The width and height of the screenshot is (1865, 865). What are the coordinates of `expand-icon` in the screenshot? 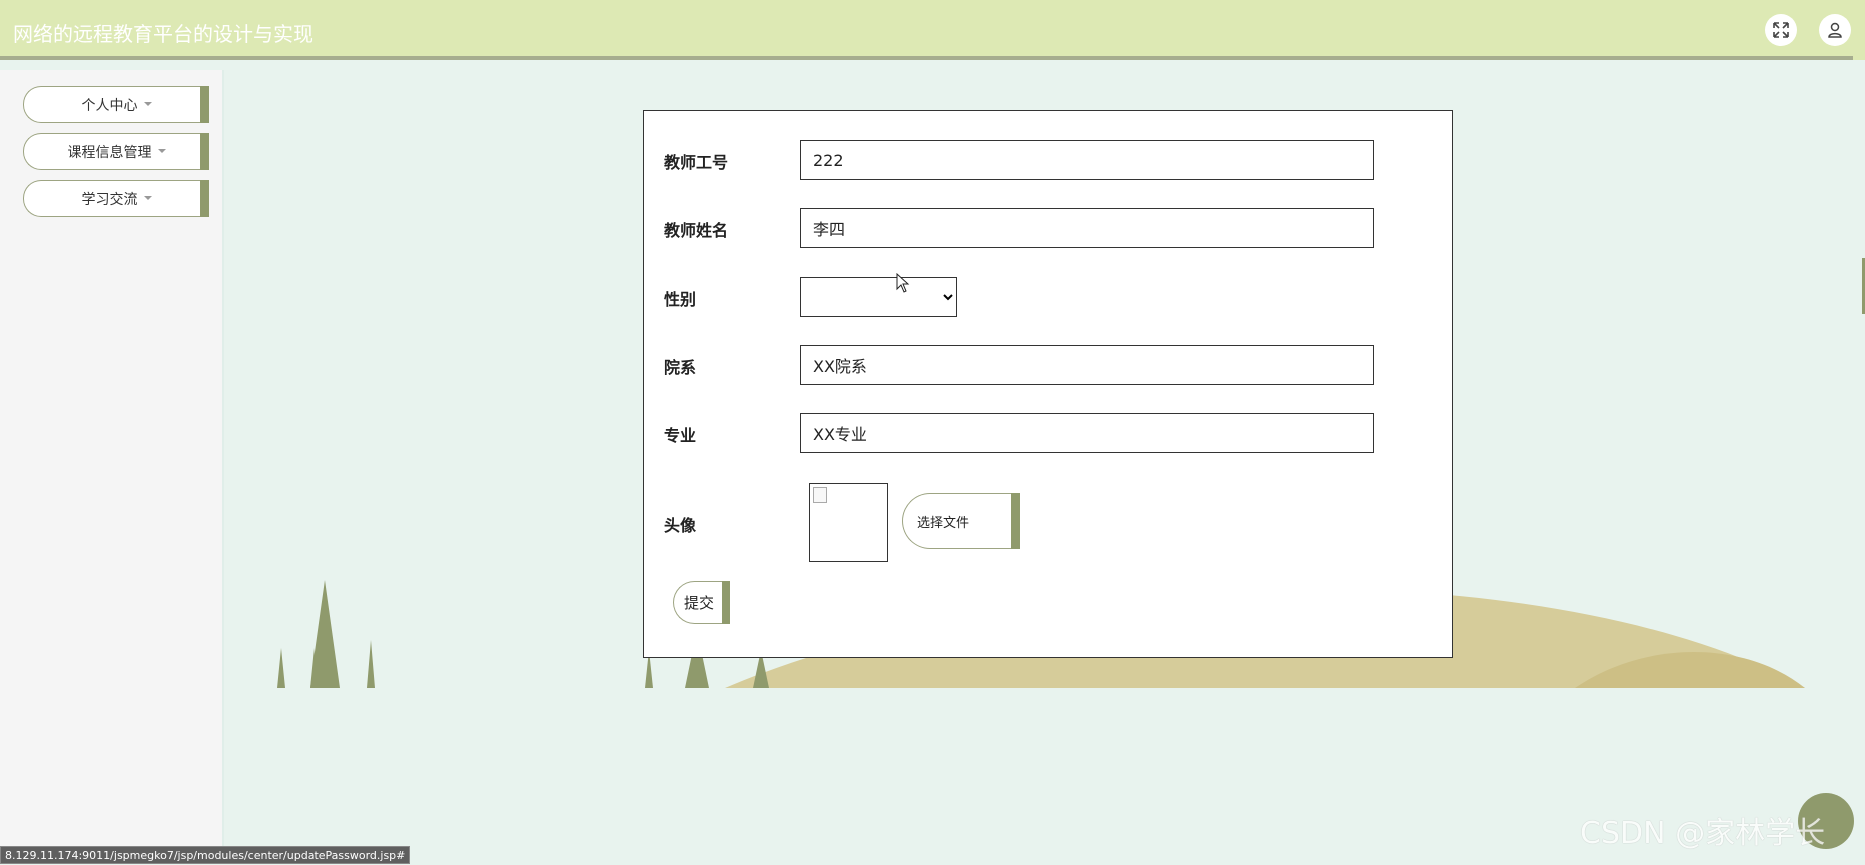 It's located at (1781, 30).